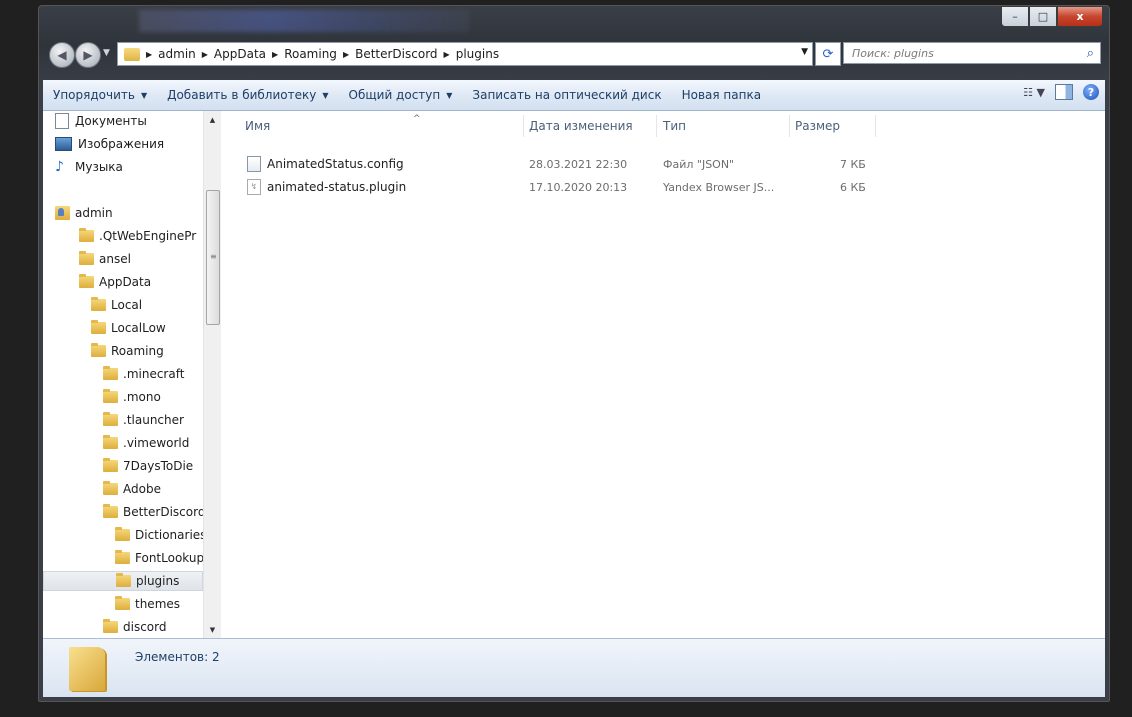 The width and height of the screenshot is (1132, 717). I want to click on nav-item: .tlauncher, so click(113, 420).